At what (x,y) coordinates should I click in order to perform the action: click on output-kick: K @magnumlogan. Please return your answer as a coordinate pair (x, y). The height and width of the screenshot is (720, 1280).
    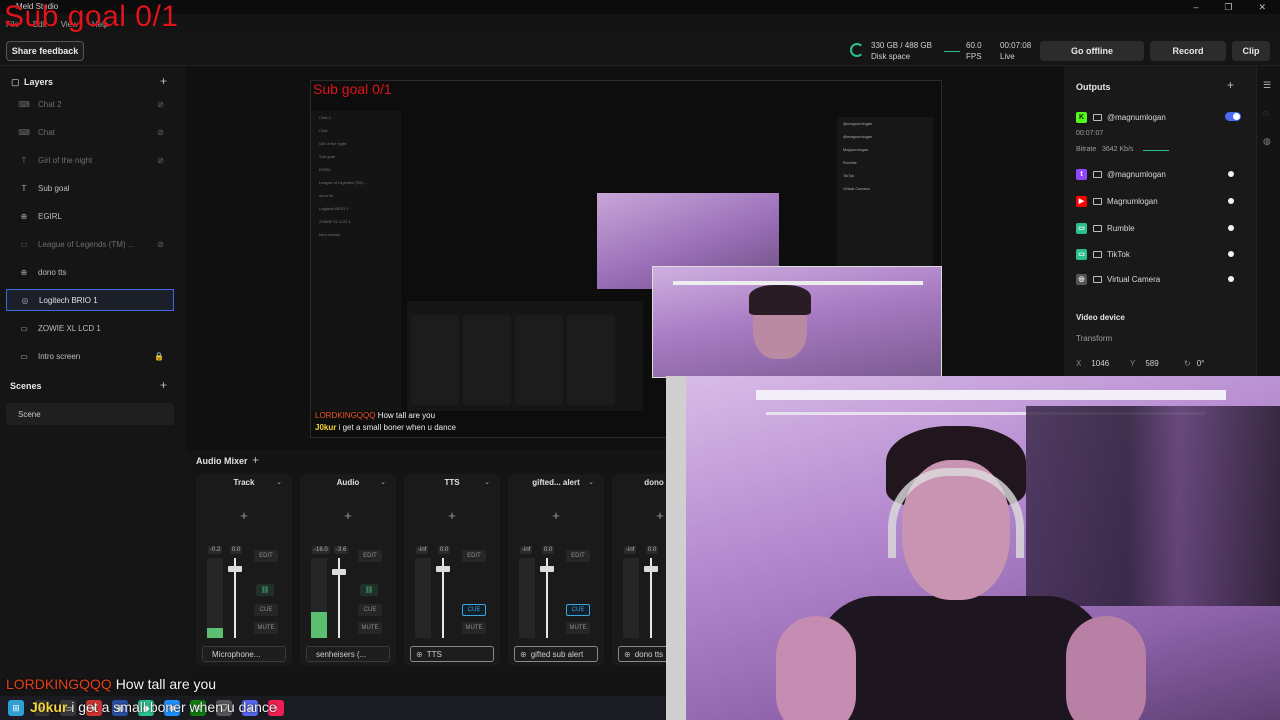
    Looking at the image, I should click on (1161, 117).